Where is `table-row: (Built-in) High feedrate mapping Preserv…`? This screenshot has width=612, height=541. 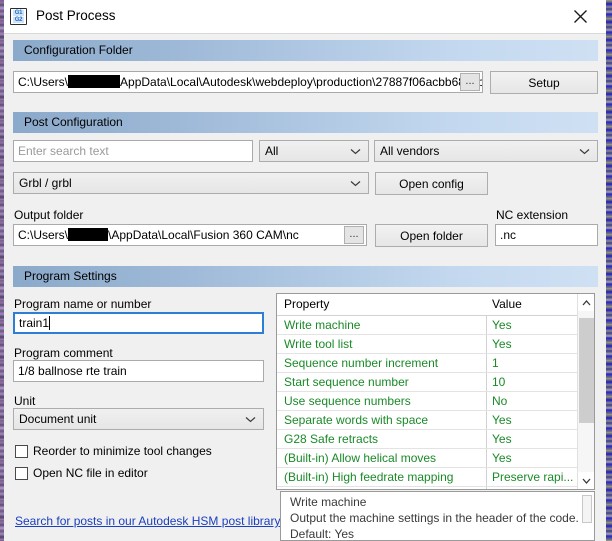 table-row: (Built-in) High feedrate mapping Preserv… is located at coordinates (435, 477).